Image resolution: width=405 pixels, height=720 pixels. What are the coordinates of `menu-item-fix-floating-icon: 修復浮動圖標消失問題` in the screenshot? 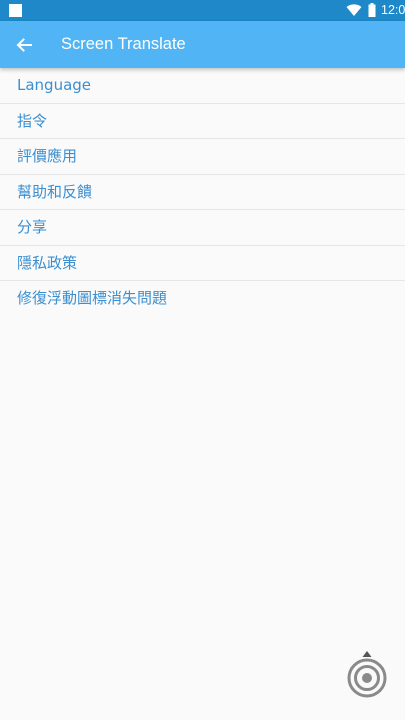 It's located at (202, 298).